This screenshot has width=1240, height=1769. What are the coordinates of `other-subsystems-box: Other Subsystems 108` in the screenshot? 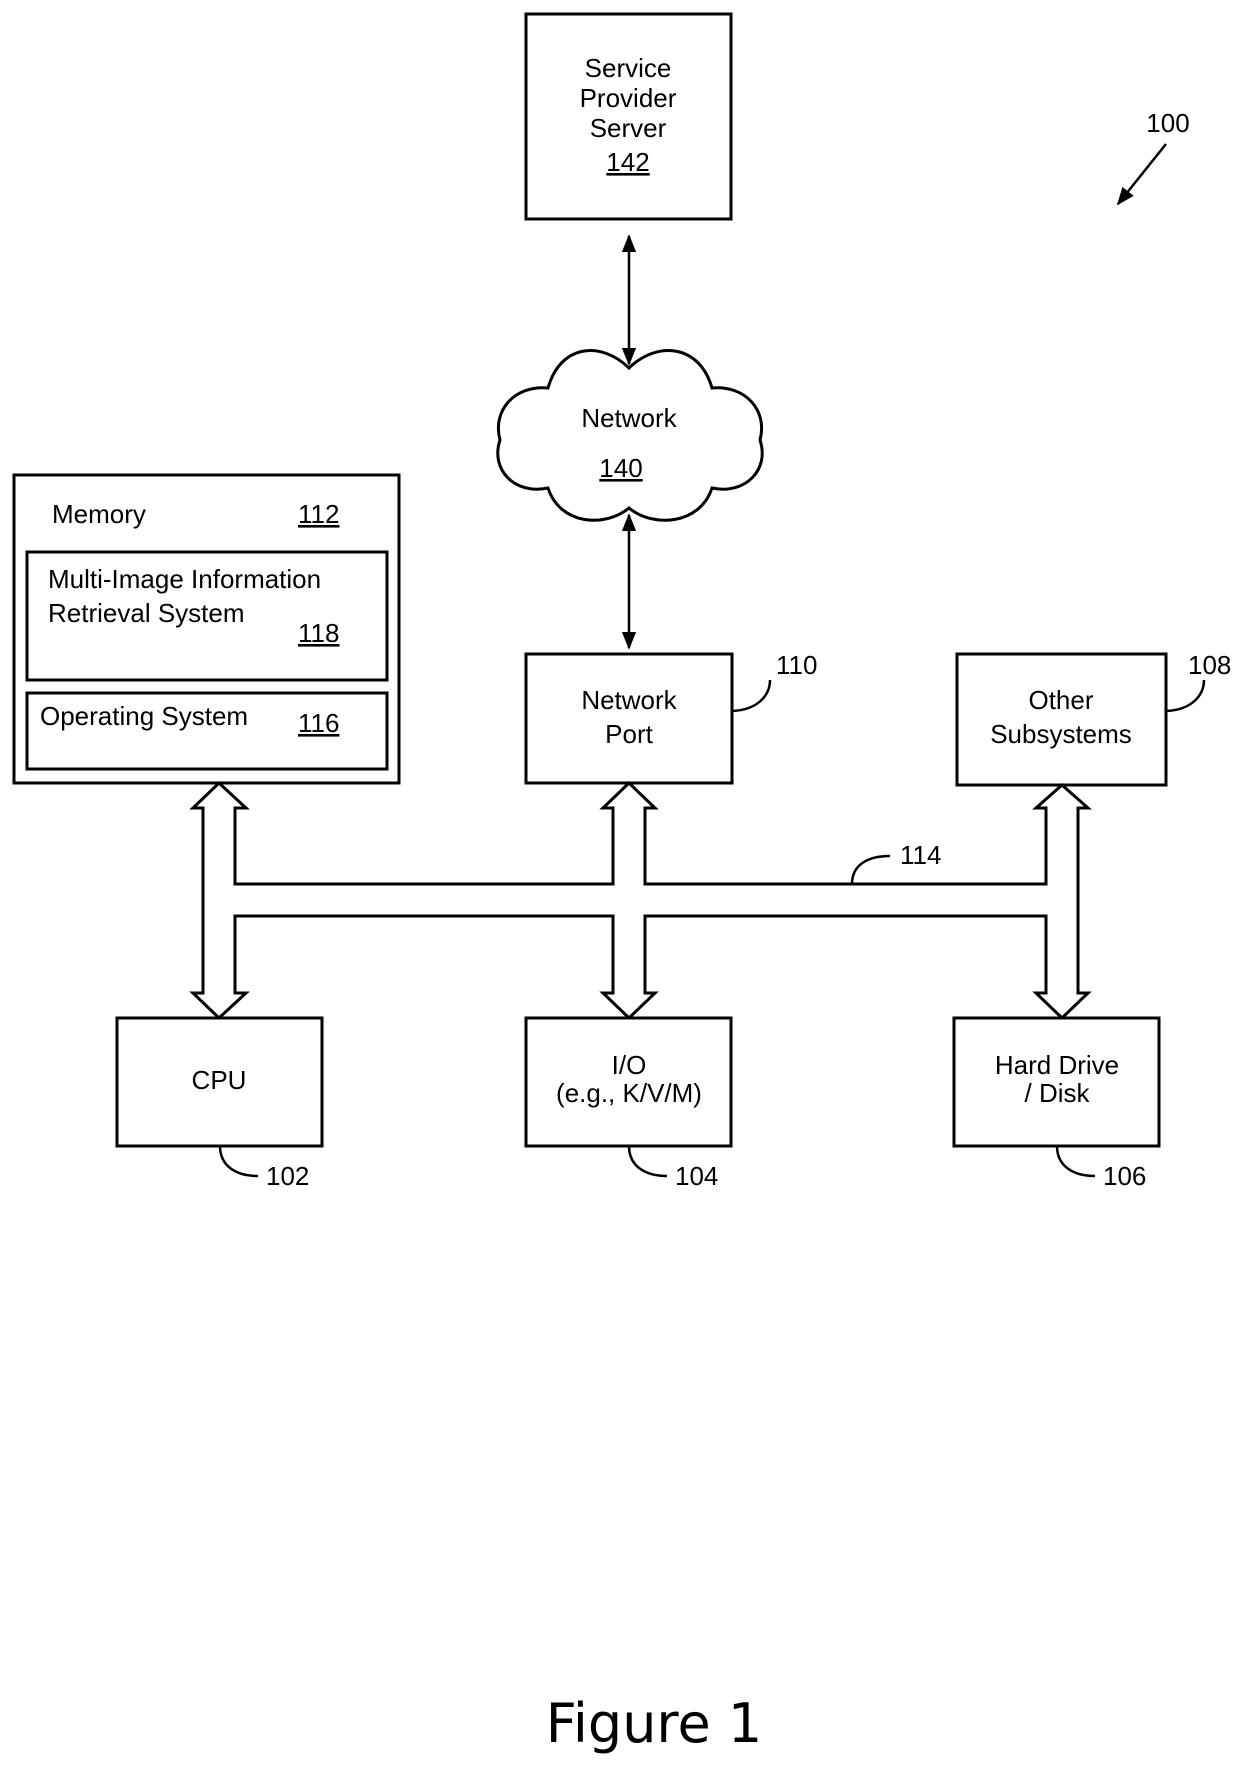 It's located at (1093, 718).